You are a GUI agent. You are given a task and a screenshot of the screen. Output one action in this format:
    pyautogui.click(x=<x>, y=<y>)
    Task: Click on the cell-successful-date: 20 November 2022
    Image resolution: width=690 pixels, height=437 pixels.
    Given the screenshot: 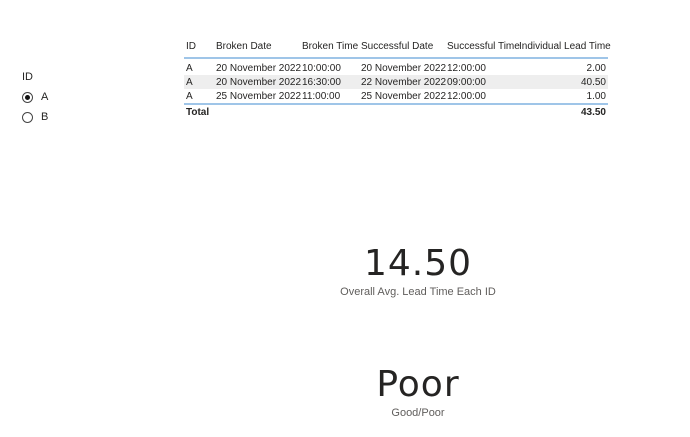 What is the action you would take?
    pyautogui.click(x=404, y=68)
    